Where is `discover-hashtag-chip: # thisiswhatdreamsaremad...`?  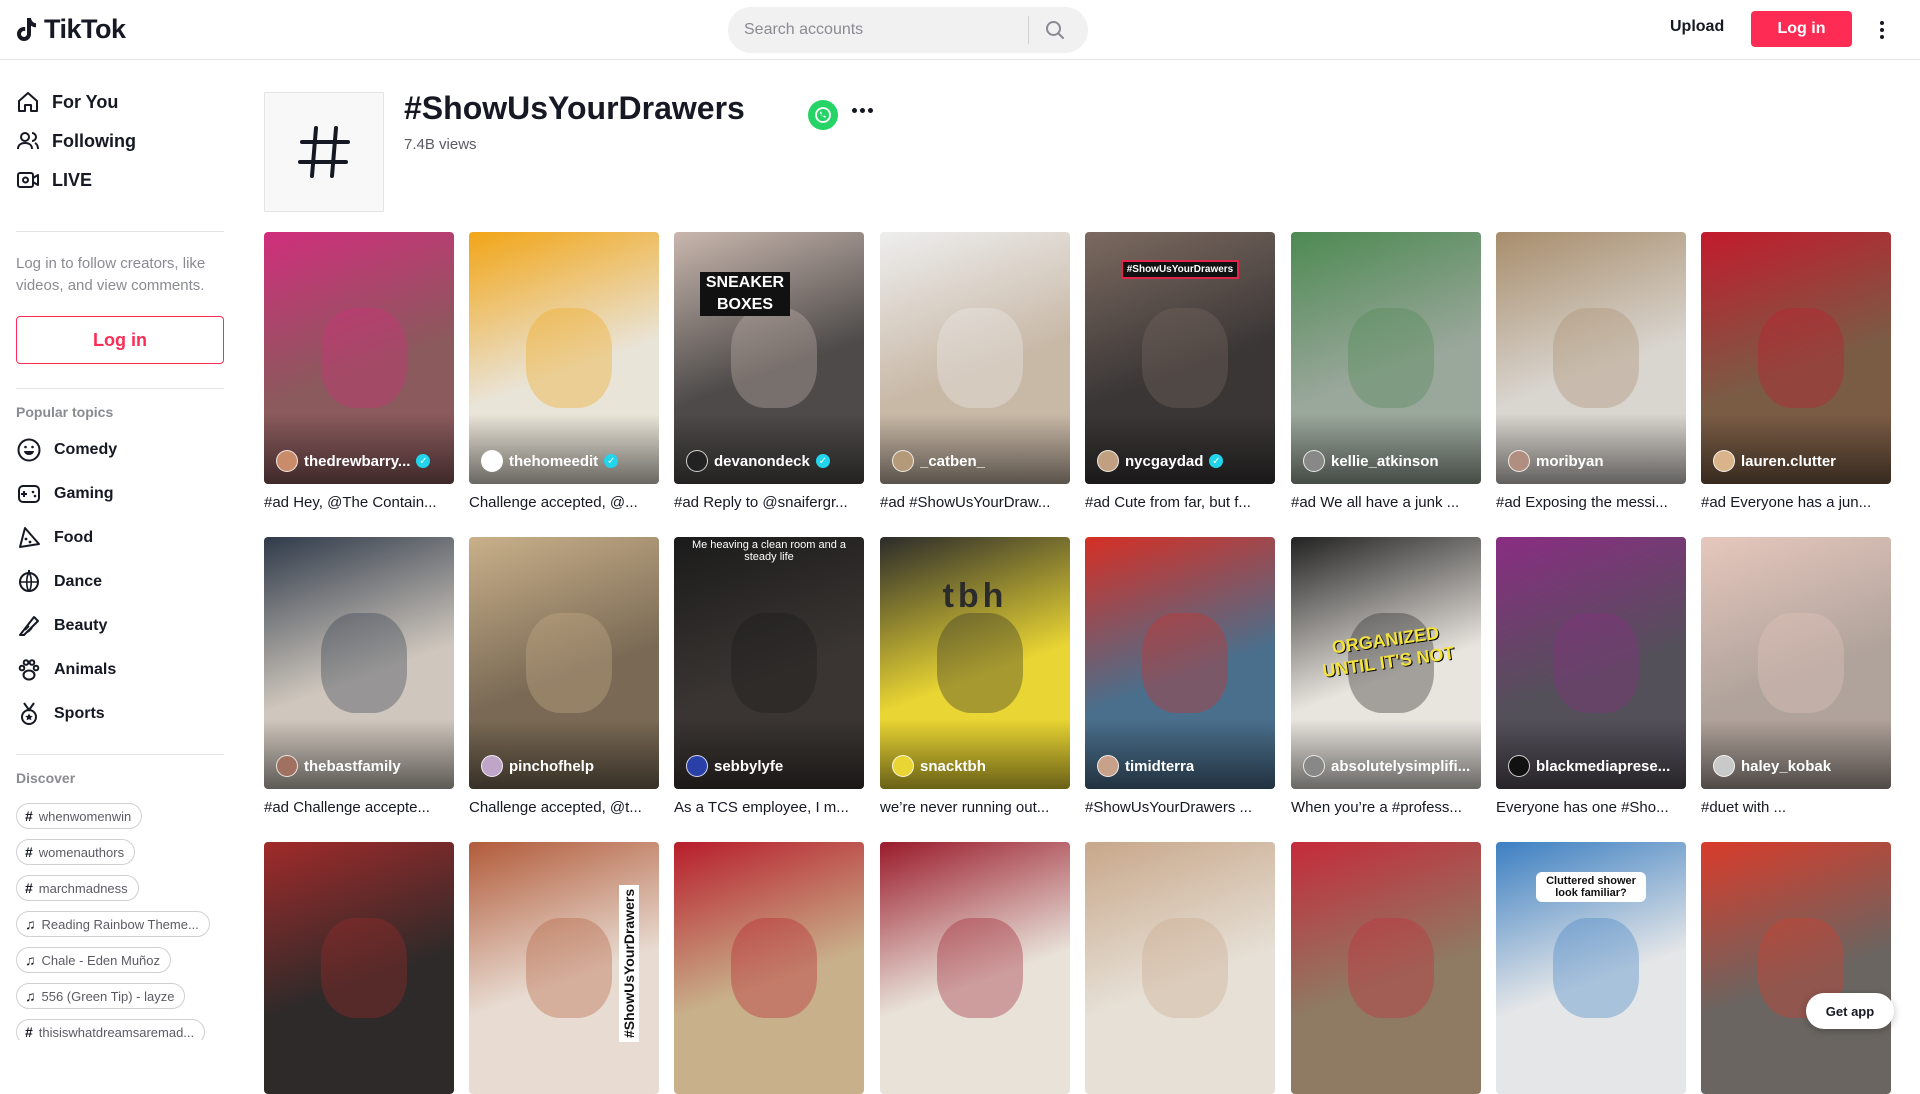
discover-hashtag-chip: # thisiswhatdreamsaremad... is located at coordinates (111, 1029).